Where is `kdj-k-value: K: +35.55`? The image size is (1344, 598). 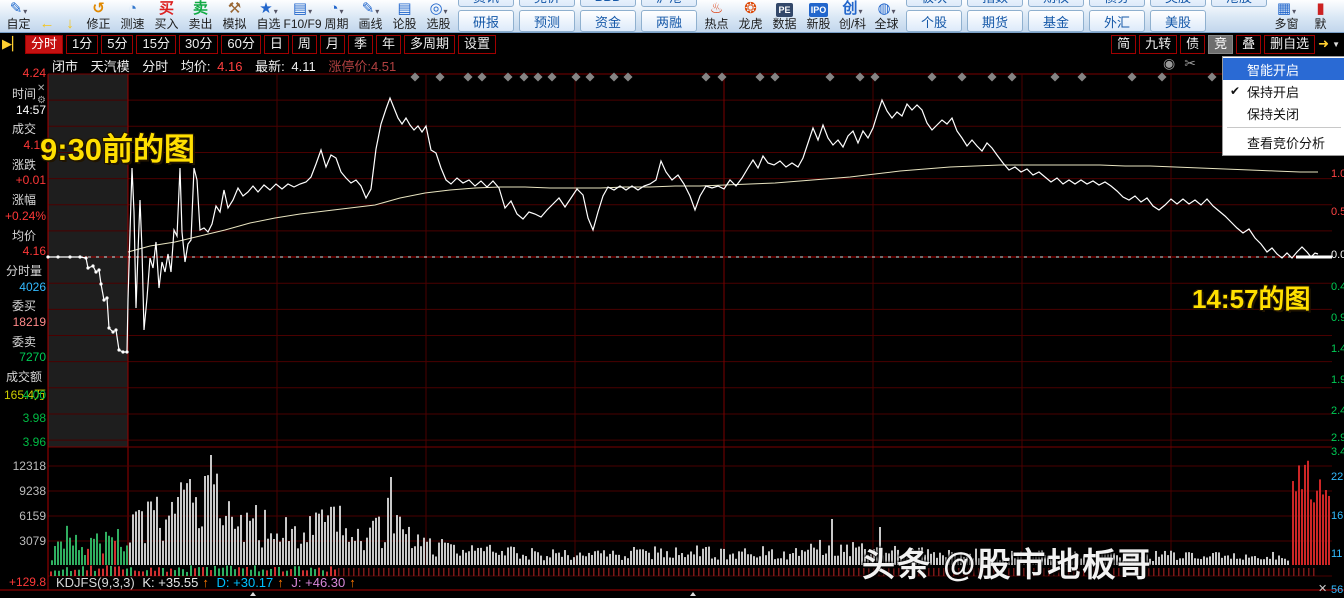
kdj-k-value: K: +35.55 is located at coordinates (170, 582).